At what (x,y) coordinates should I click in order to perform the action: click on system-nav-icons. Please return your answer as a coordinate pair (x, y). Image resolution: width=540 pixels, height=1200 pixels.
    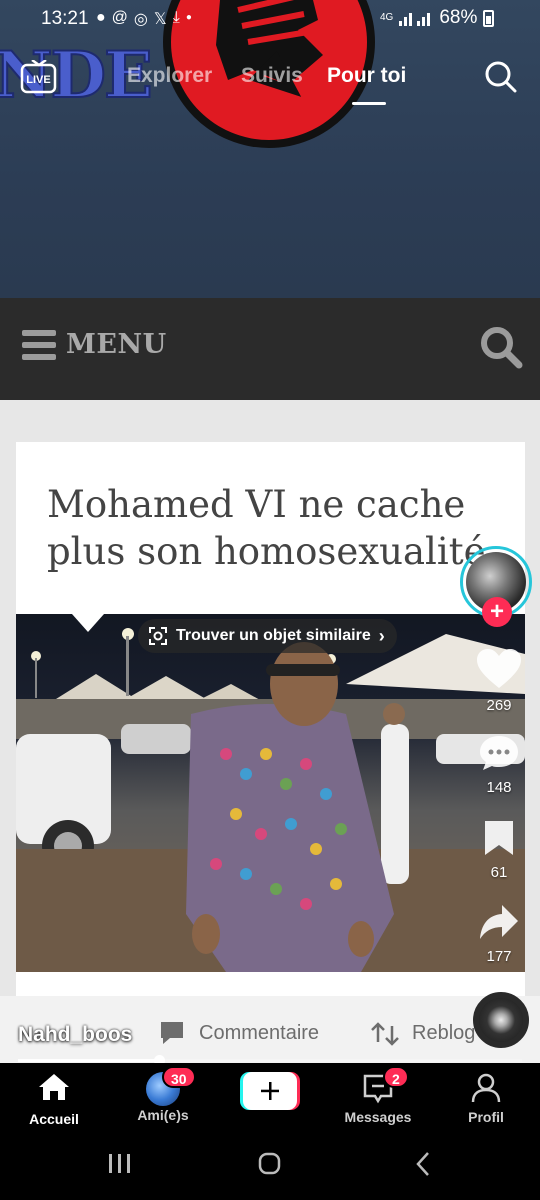
    Looking at the image, I should click on (269, 1164).